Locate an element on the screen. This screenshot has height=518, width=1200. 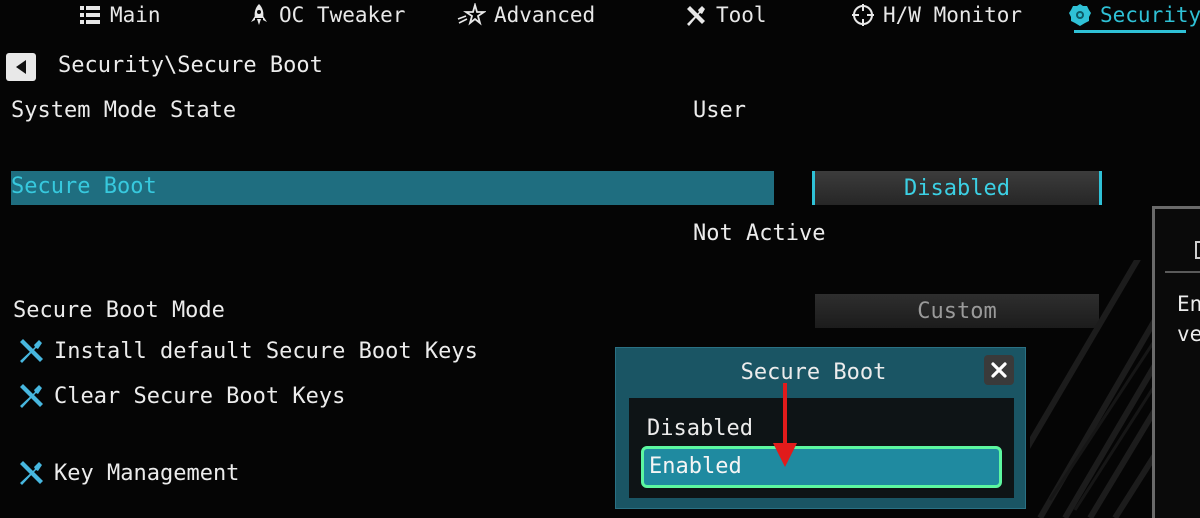
tab-oc-tweaker: OC Tweaker is located at coordinates (326, 15).